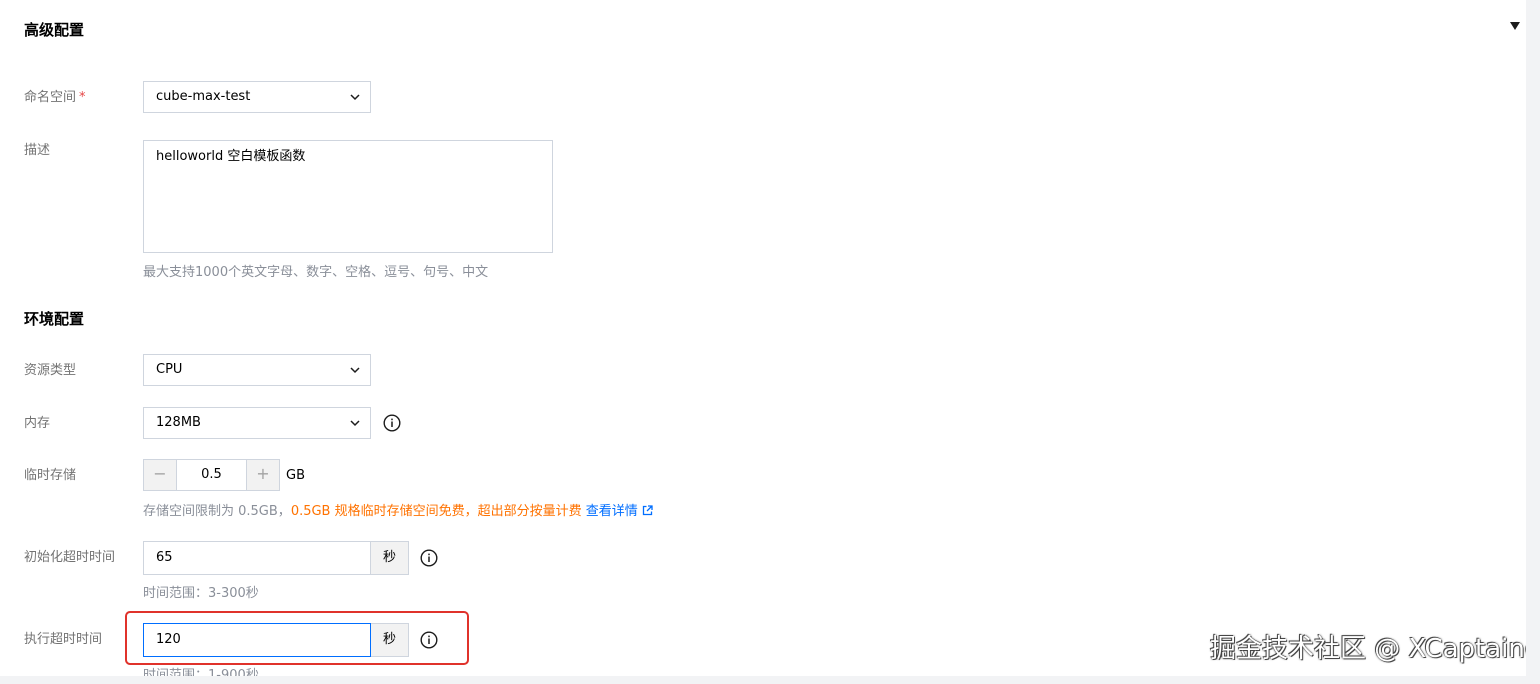 The image size is (1540, 684). I want to click on external-link-icon, so click(647, 510).